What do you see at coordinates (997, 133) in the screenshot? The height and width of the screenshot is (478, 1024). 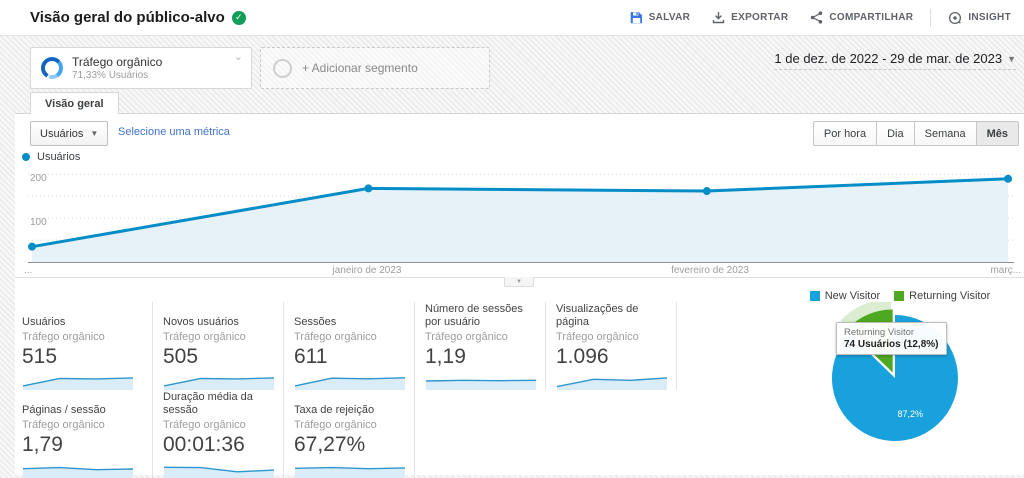 I see `granularity-mes-button: Mês` at bounding box center [997, 133].